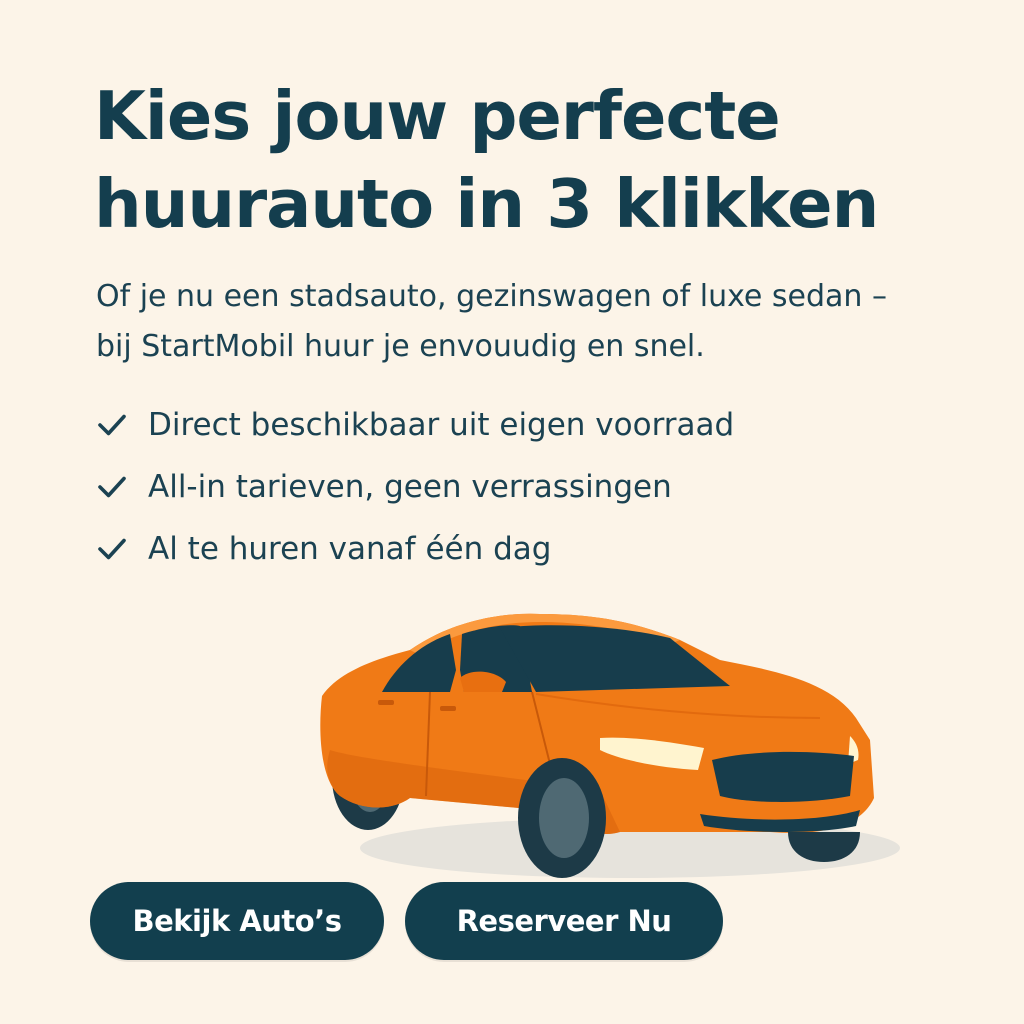 Image resolution: width=1024 pixels, height=1024 pixels. I want to click on feature-item: Al te huren vanaf één dag, so click(415, 549).